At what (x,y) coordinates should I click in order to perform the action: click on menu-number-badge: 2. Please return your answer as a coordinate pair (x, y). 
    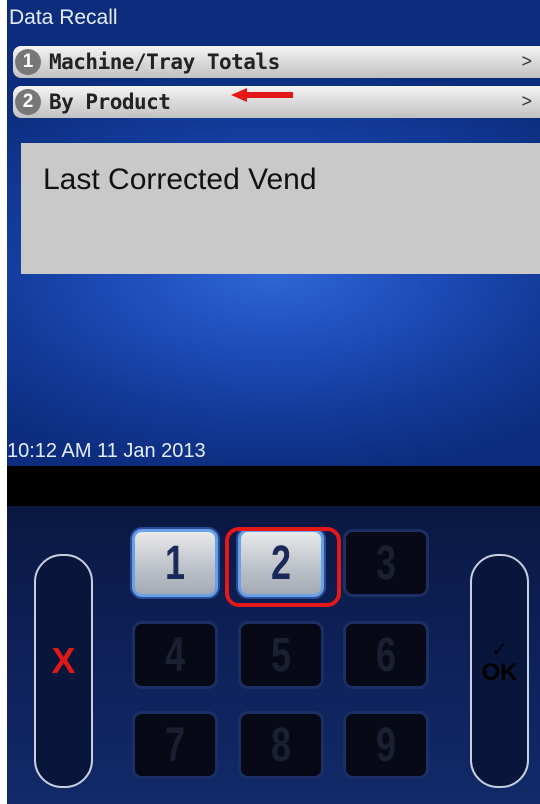
    Looking at the image, I should click on (28, 102).